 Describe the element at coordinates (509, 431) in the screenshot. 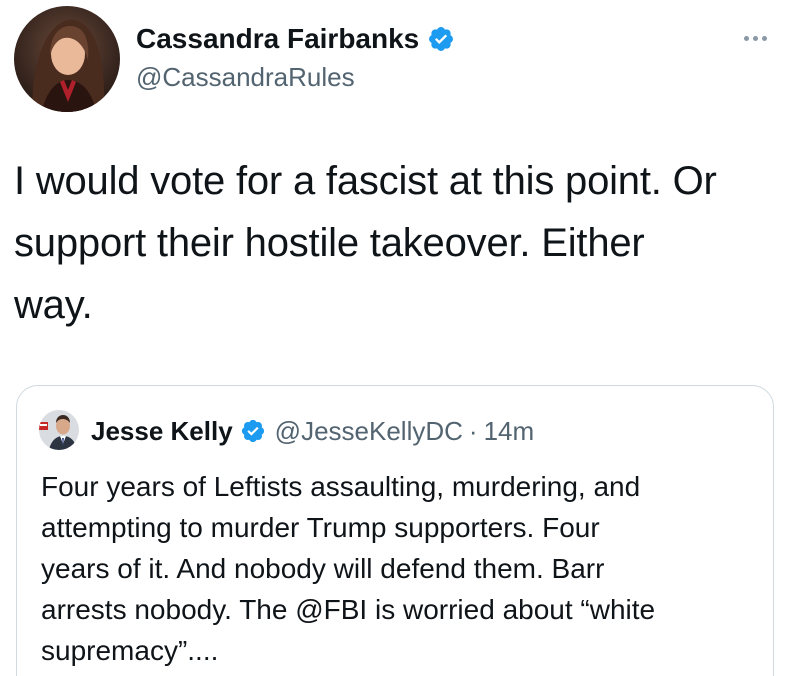

I see `quoted-tweet-timestamp: 14m` at that location.